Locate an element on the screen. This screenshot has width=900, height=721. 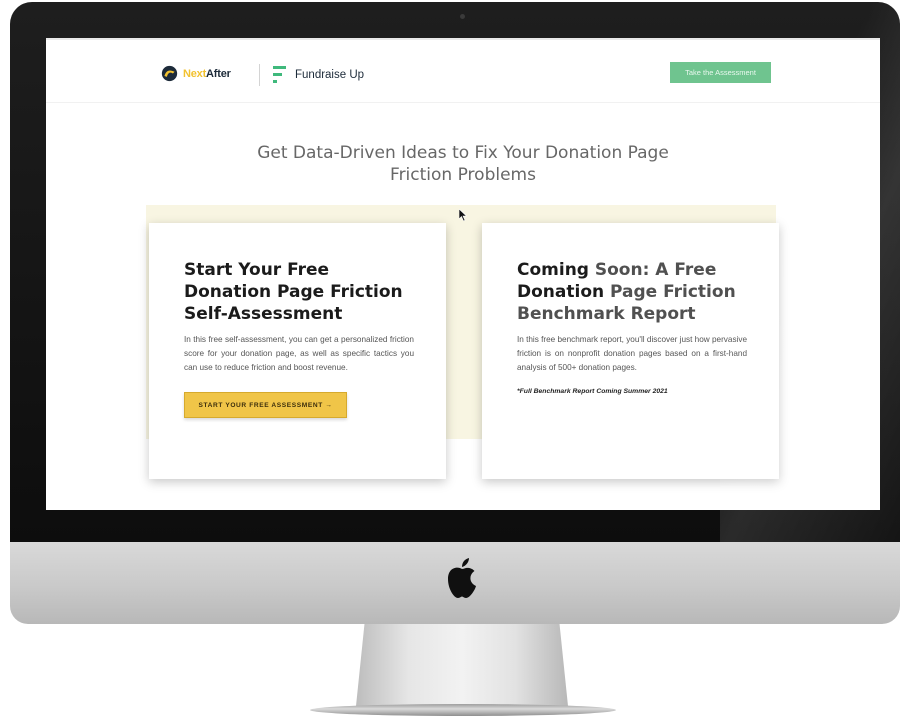
camera-icon is located at coordinates (462, 16).